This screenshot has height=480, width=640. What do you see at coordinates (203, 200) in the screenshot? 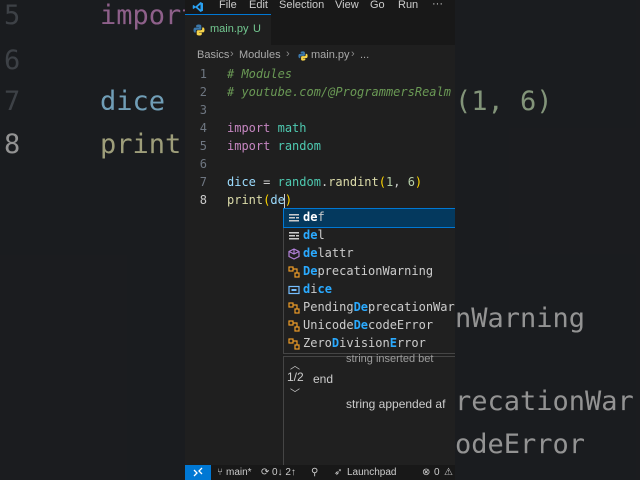
I see `line-number-active: 8` at bounding box center [203, 200].